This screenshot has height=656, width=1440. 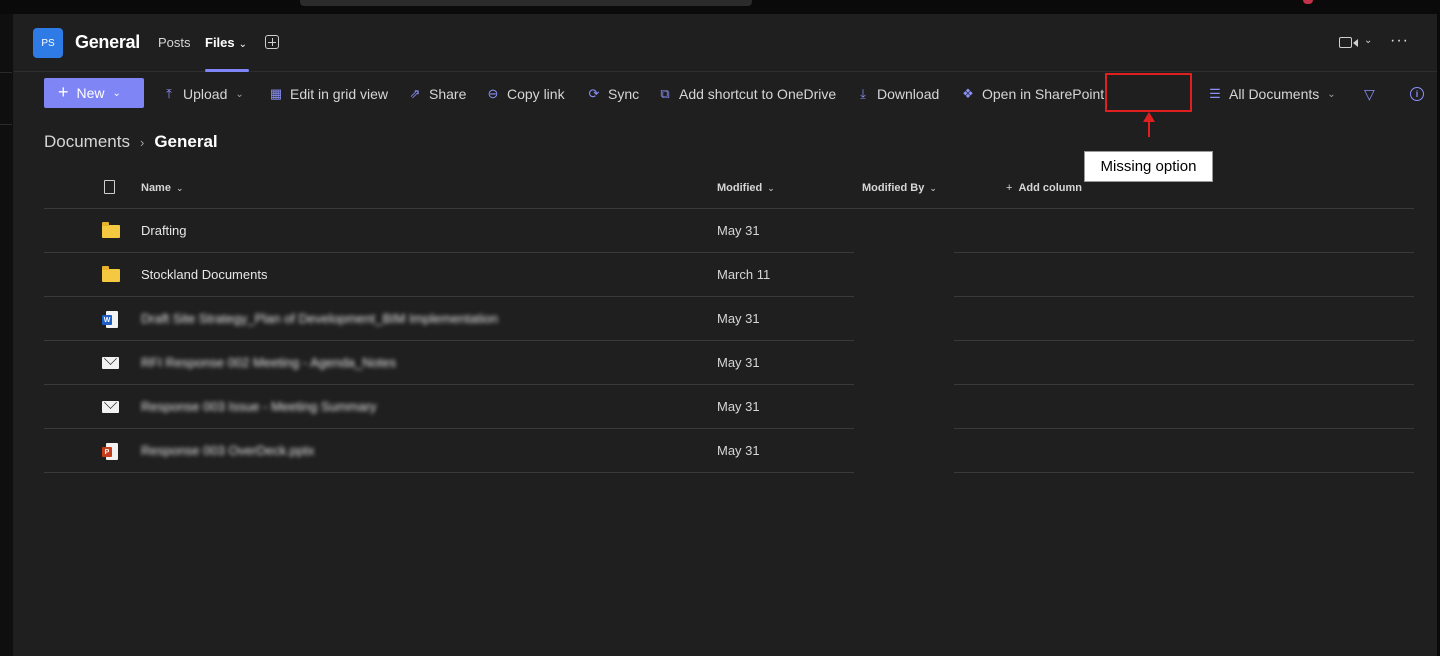 I want to click on share-button: ⇗ Share, so click(x=437, y=94).